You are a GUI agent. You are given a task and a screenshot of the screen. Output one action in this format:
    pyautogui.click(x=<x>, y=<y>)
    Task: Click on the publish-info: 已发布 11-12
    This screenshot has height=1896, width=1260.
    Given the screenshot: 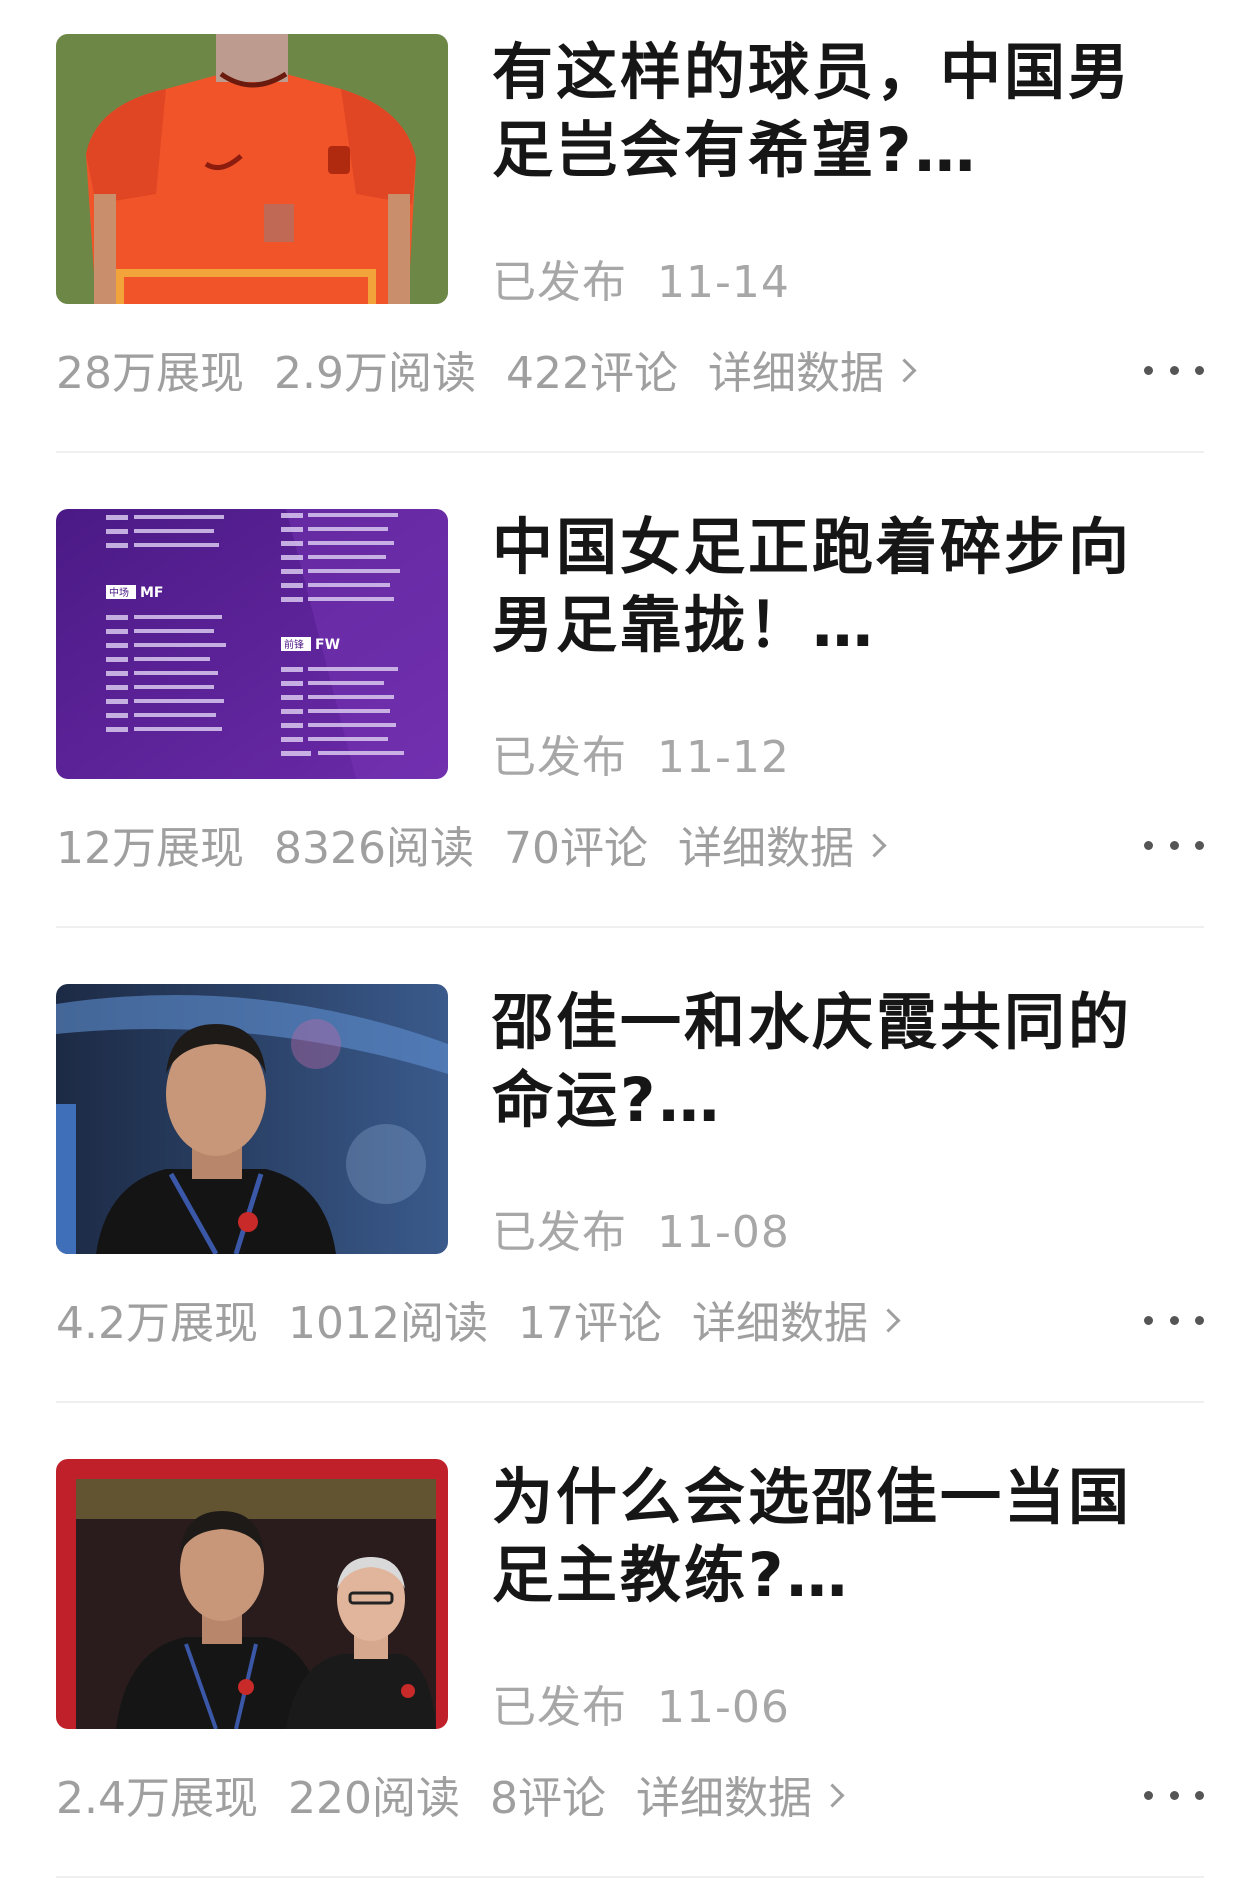 What is the action you would take?
    pyautogui.click(x=641, y=753)
    